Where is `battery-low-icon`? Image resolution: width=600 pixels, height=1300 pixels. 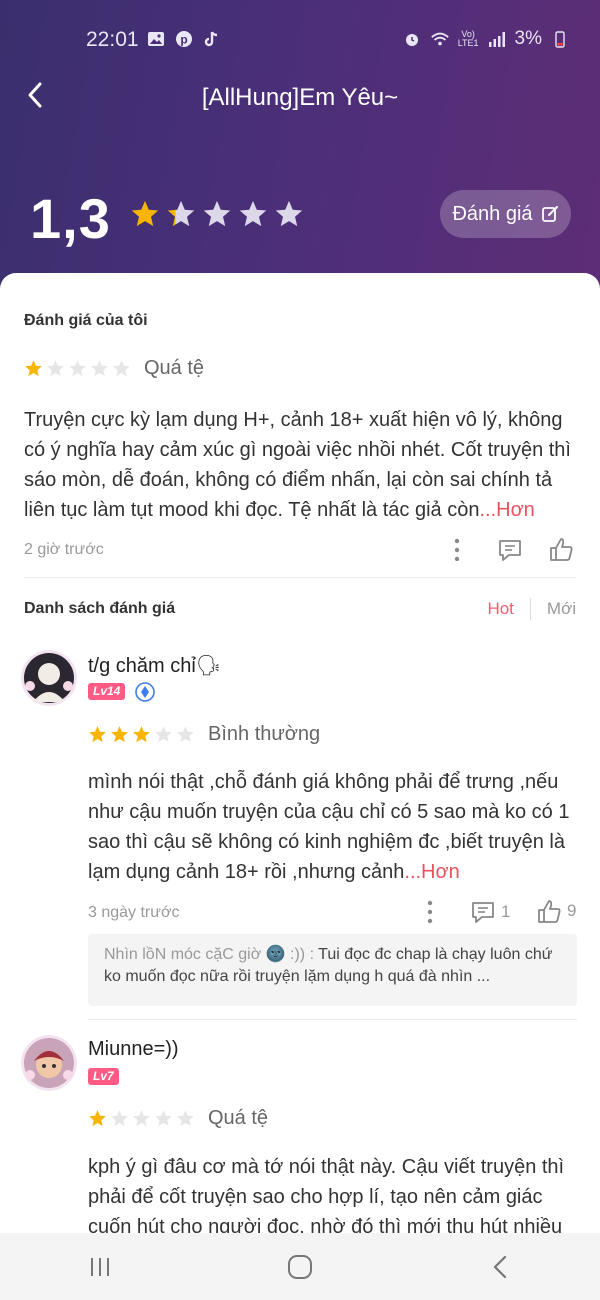 battery-low-icon is located at coordinates (560, 39).